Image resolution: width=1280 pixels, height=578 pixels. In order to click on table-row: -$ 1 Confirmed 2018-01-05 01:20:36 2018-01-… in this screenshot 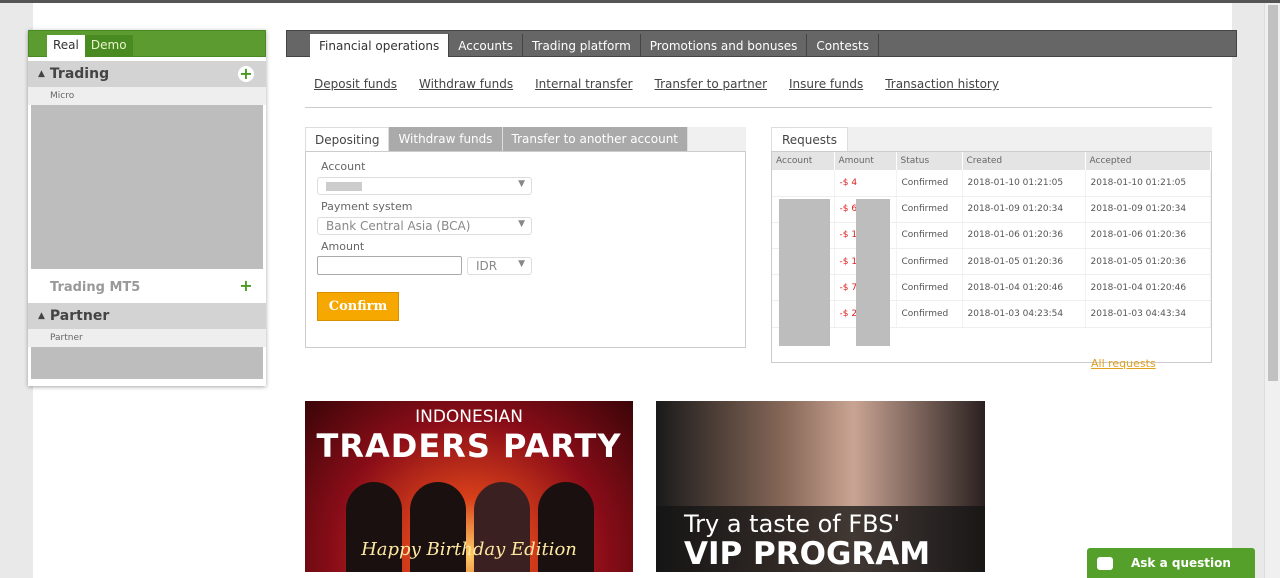, I will do `click(991, 262)`.